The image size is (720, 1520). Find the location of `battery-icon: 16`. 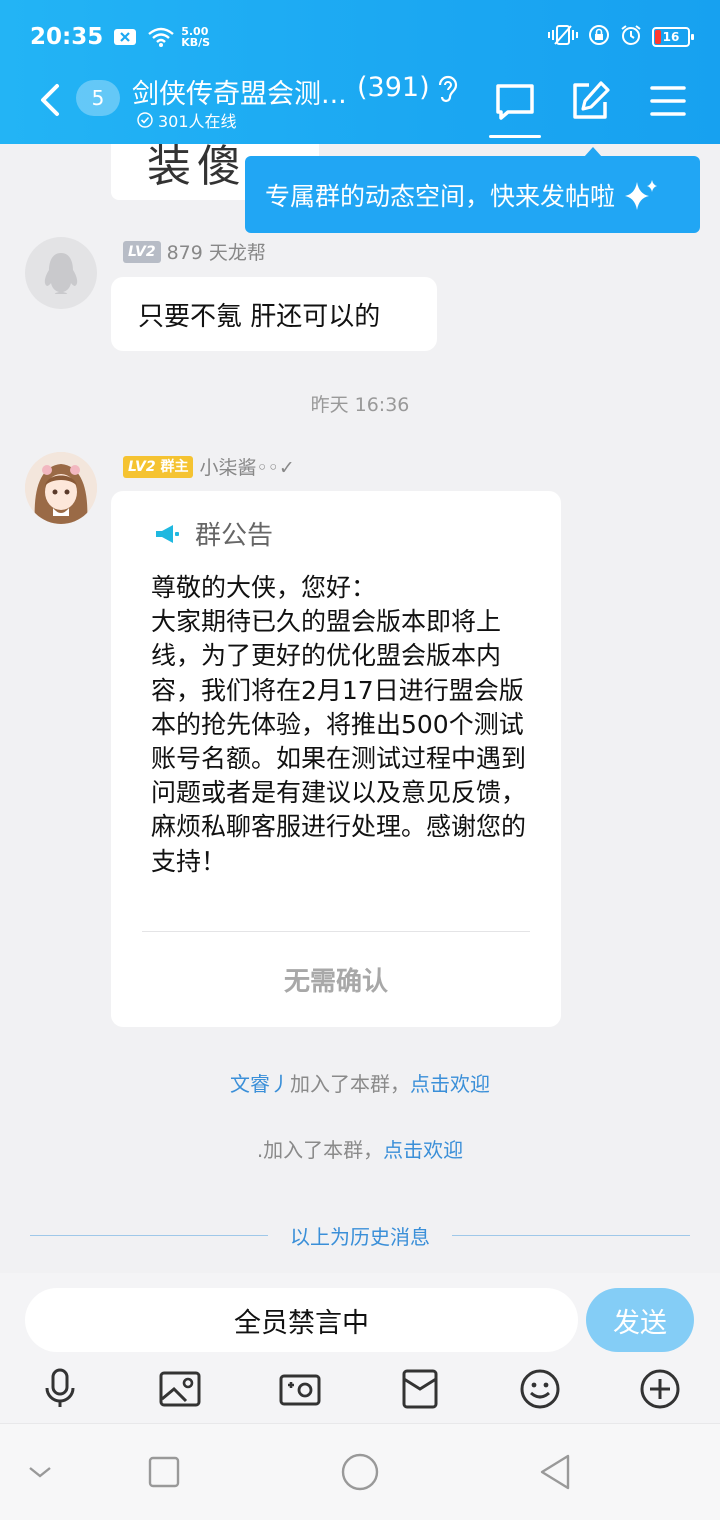

battery-icon: 16 is located at coordinates (673, 37).